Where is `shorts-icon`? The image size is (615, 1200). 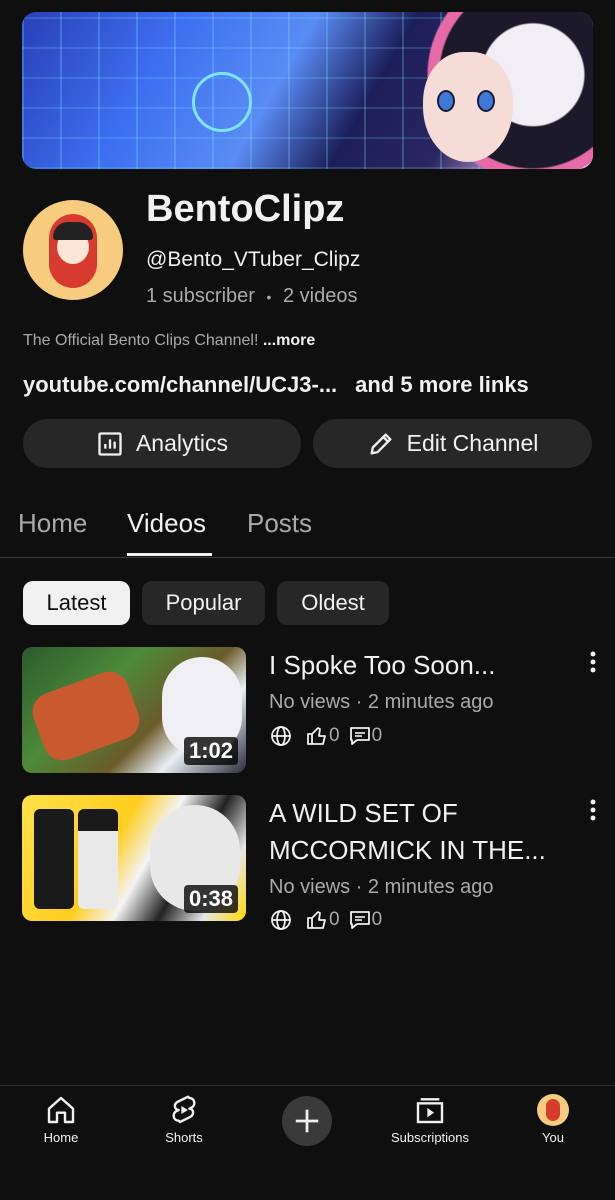 shorts-icon is located at coordinates (184, 1109).